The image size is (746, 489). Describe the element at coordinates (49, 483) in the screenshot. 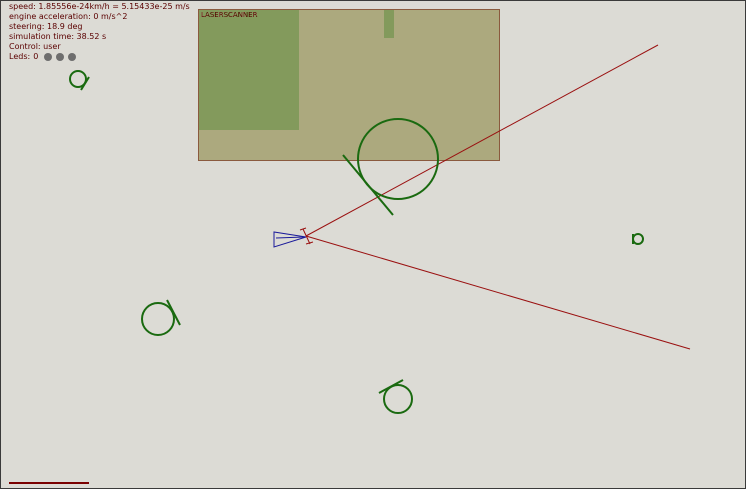

I see `scale-bar` at that location.